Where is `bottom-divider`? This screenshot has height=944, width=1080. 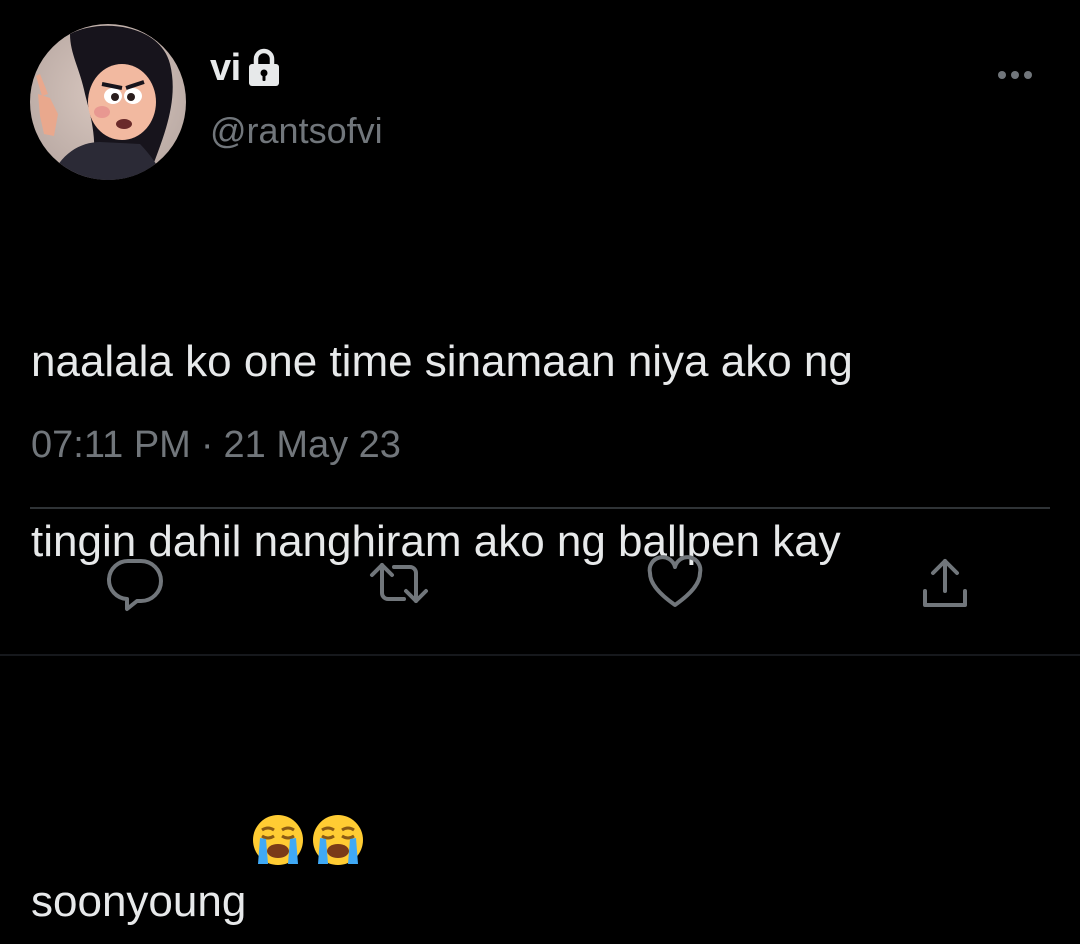 bottom-divider is located at coordinates (540, 655).